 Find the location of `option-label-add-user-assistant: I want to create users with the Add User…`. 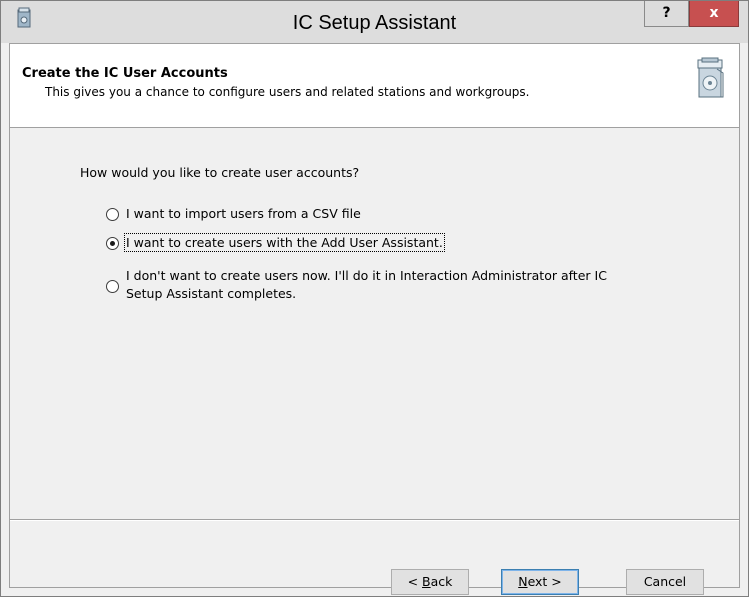

option-label-add-user-assistant: I want to create users with the Add User… is located at coordinates (284, 242).